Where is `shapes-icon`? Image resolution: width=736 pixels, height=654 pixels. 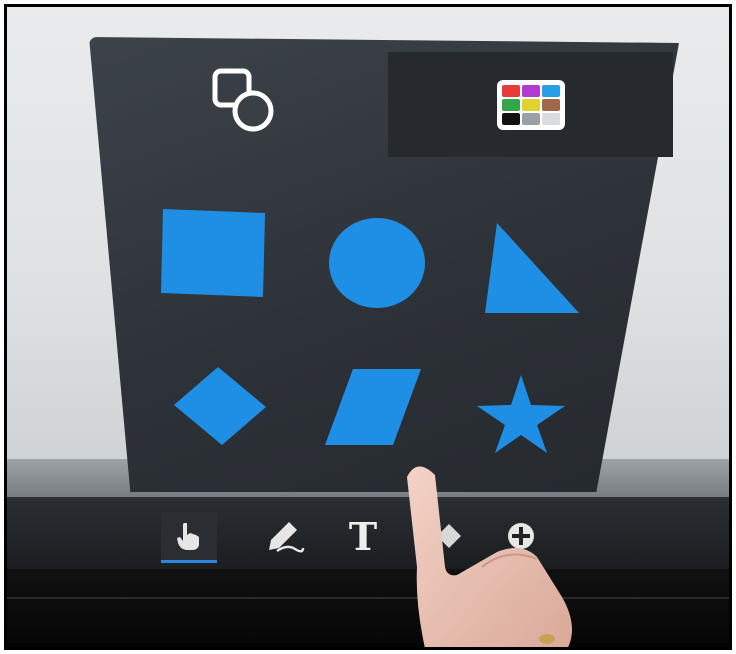
shapes-icon is located at coordinates (243, 99).